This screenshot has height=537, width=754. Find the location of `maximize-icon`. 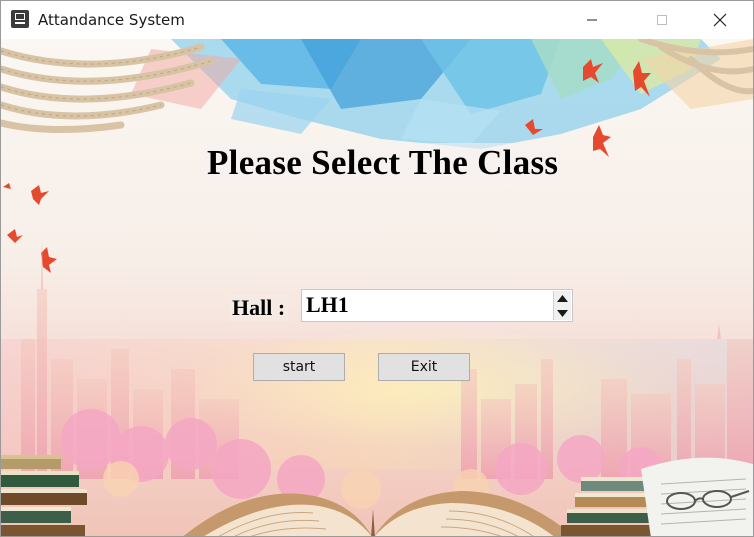

maximize-icon is located at coordinates (662, 20).